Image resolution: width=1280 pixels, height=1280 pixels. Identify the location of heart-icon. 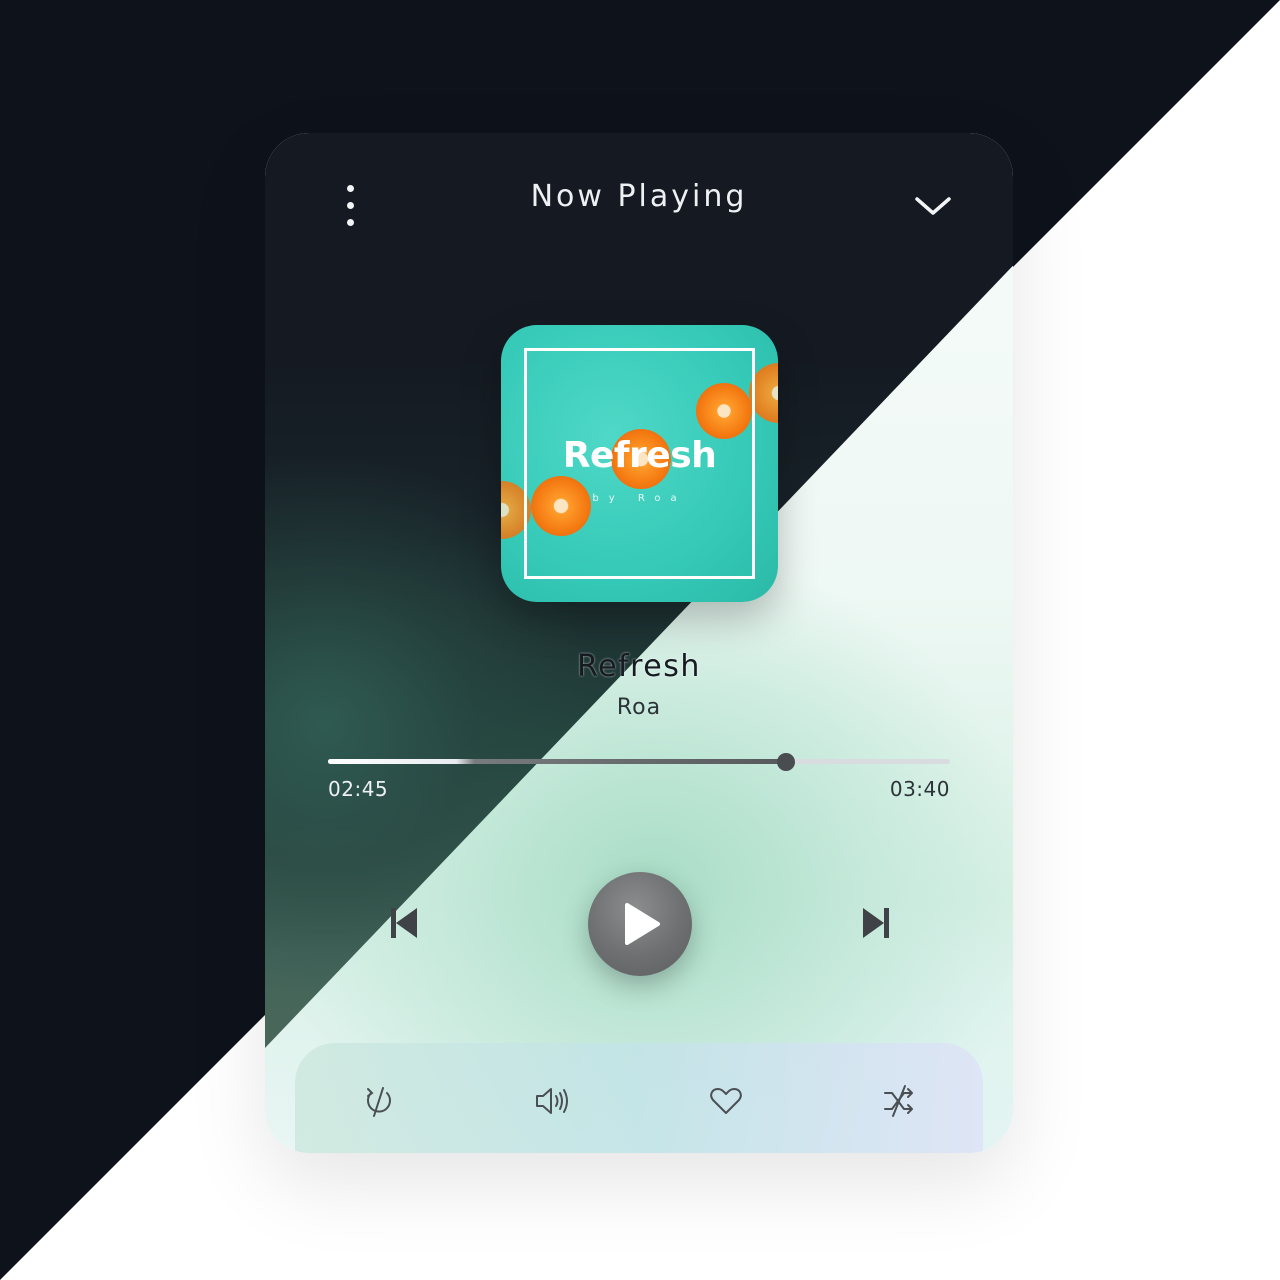
(726, 1101).